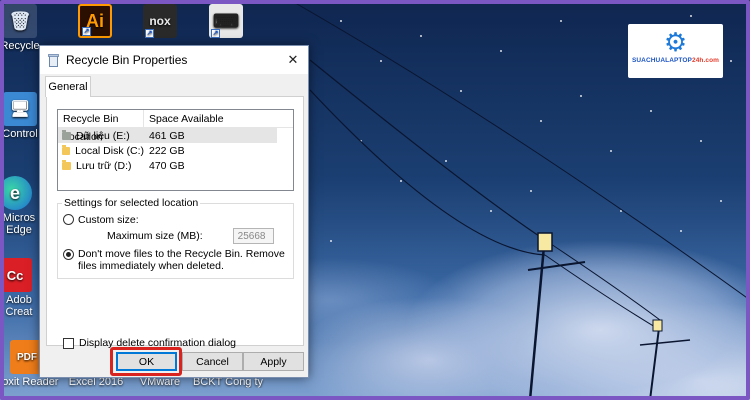 The image size is (750, 400). I want to click on illustrator-desktop-icon: Ai ↗, so click(95, 21).